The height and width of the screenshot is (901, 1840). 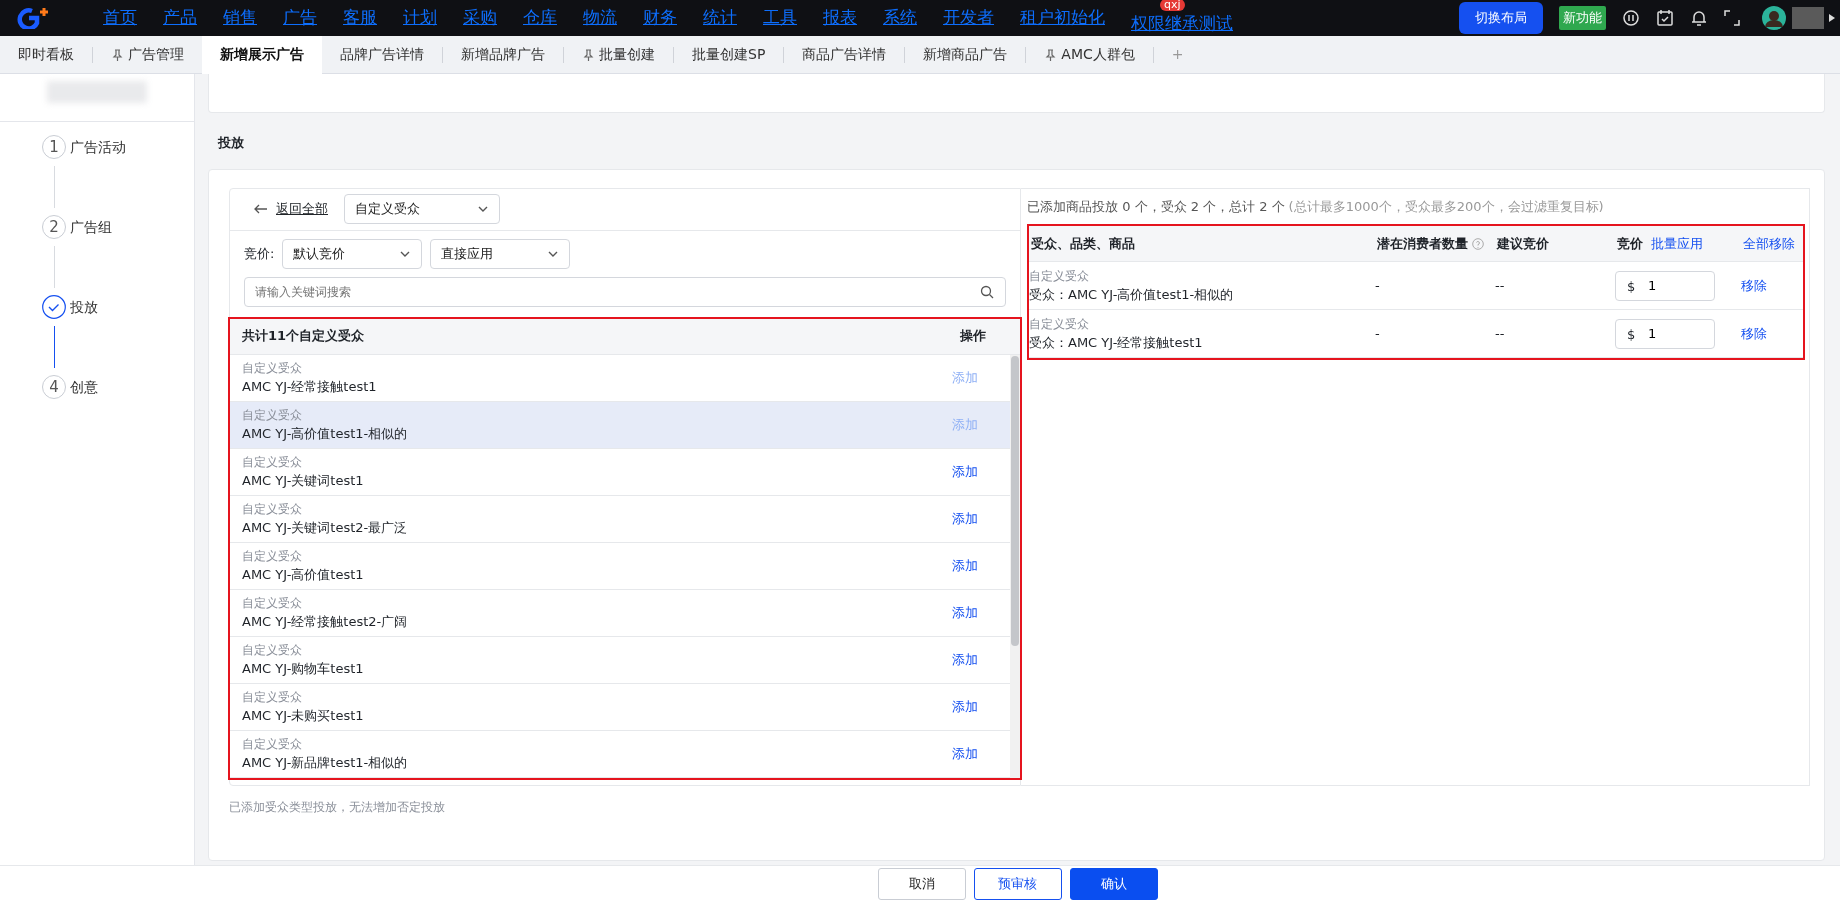 What do you see at coordinates (33, 18) in the screenshot?
I see `logo-icon` at bounding box center [33, 18].